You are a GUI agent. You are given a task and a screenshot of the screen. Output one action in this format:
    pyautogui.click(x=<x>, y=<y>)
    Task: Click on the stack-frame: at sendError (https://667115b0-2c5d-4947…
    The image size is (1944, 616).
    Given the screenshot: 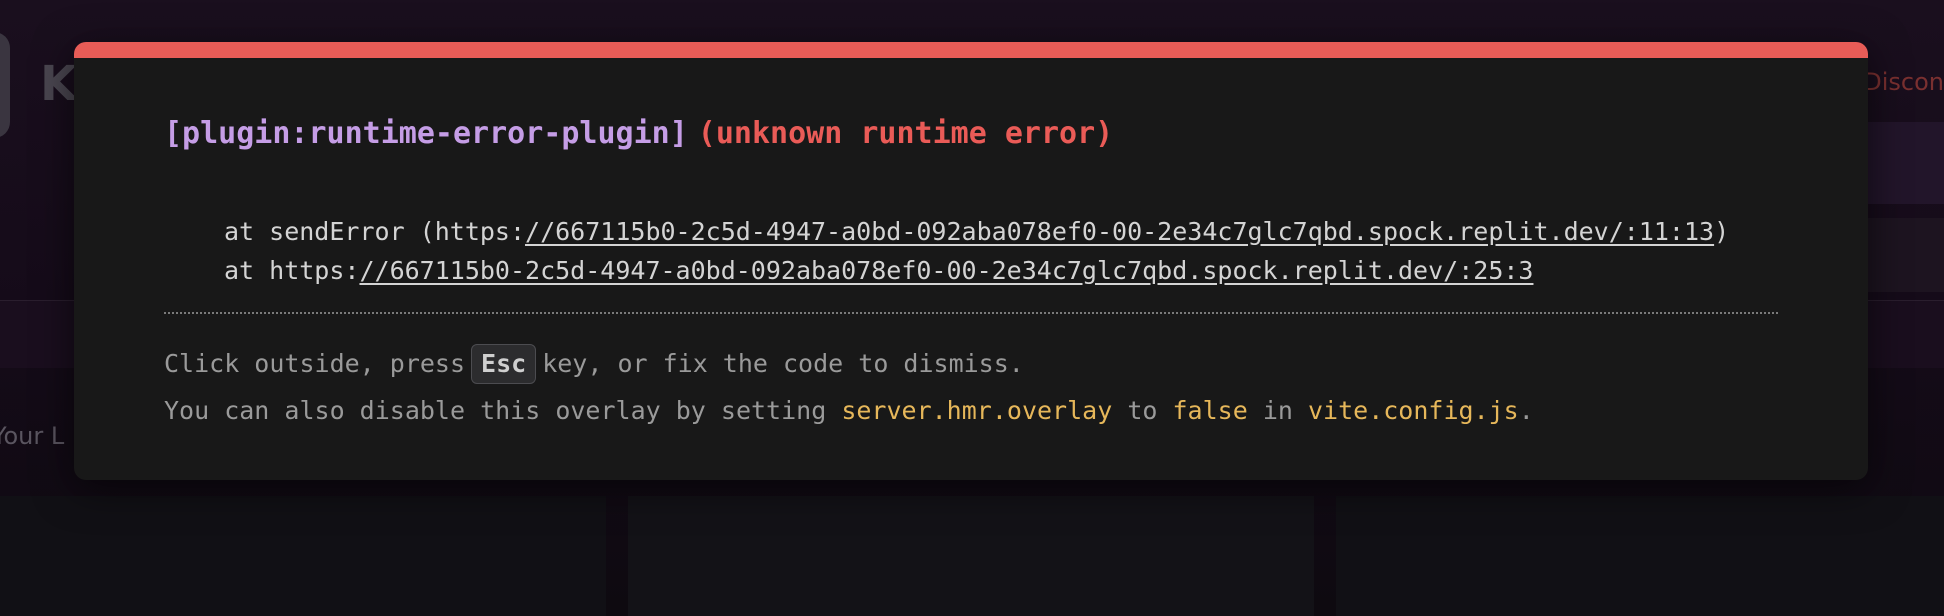 What is the action you would take?
    pyautogui.click(x=1001, y=231)
    